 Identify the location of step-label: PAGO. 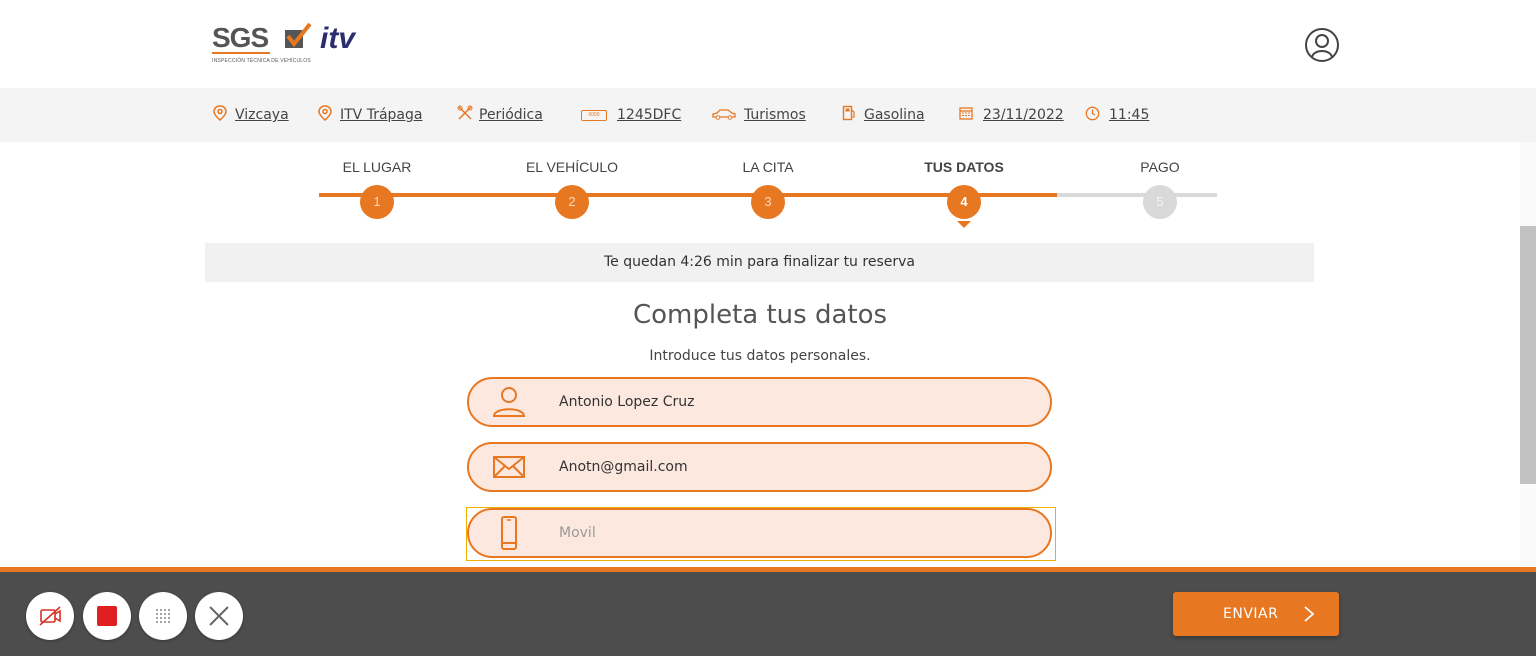
(1160, 167).